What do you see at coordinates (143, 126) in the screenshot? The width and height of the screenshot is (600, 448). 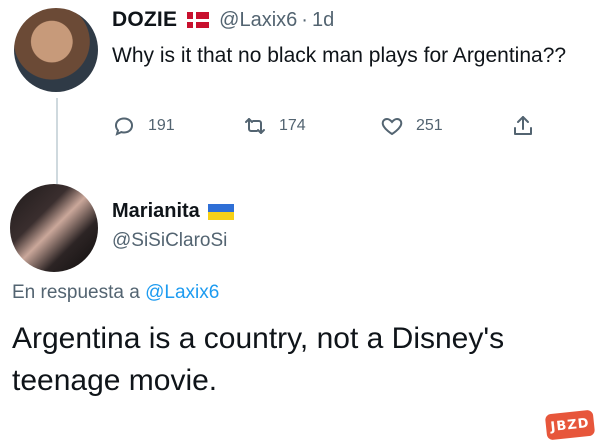 I see `reply-button: 191` at bounding box center [143, 126].